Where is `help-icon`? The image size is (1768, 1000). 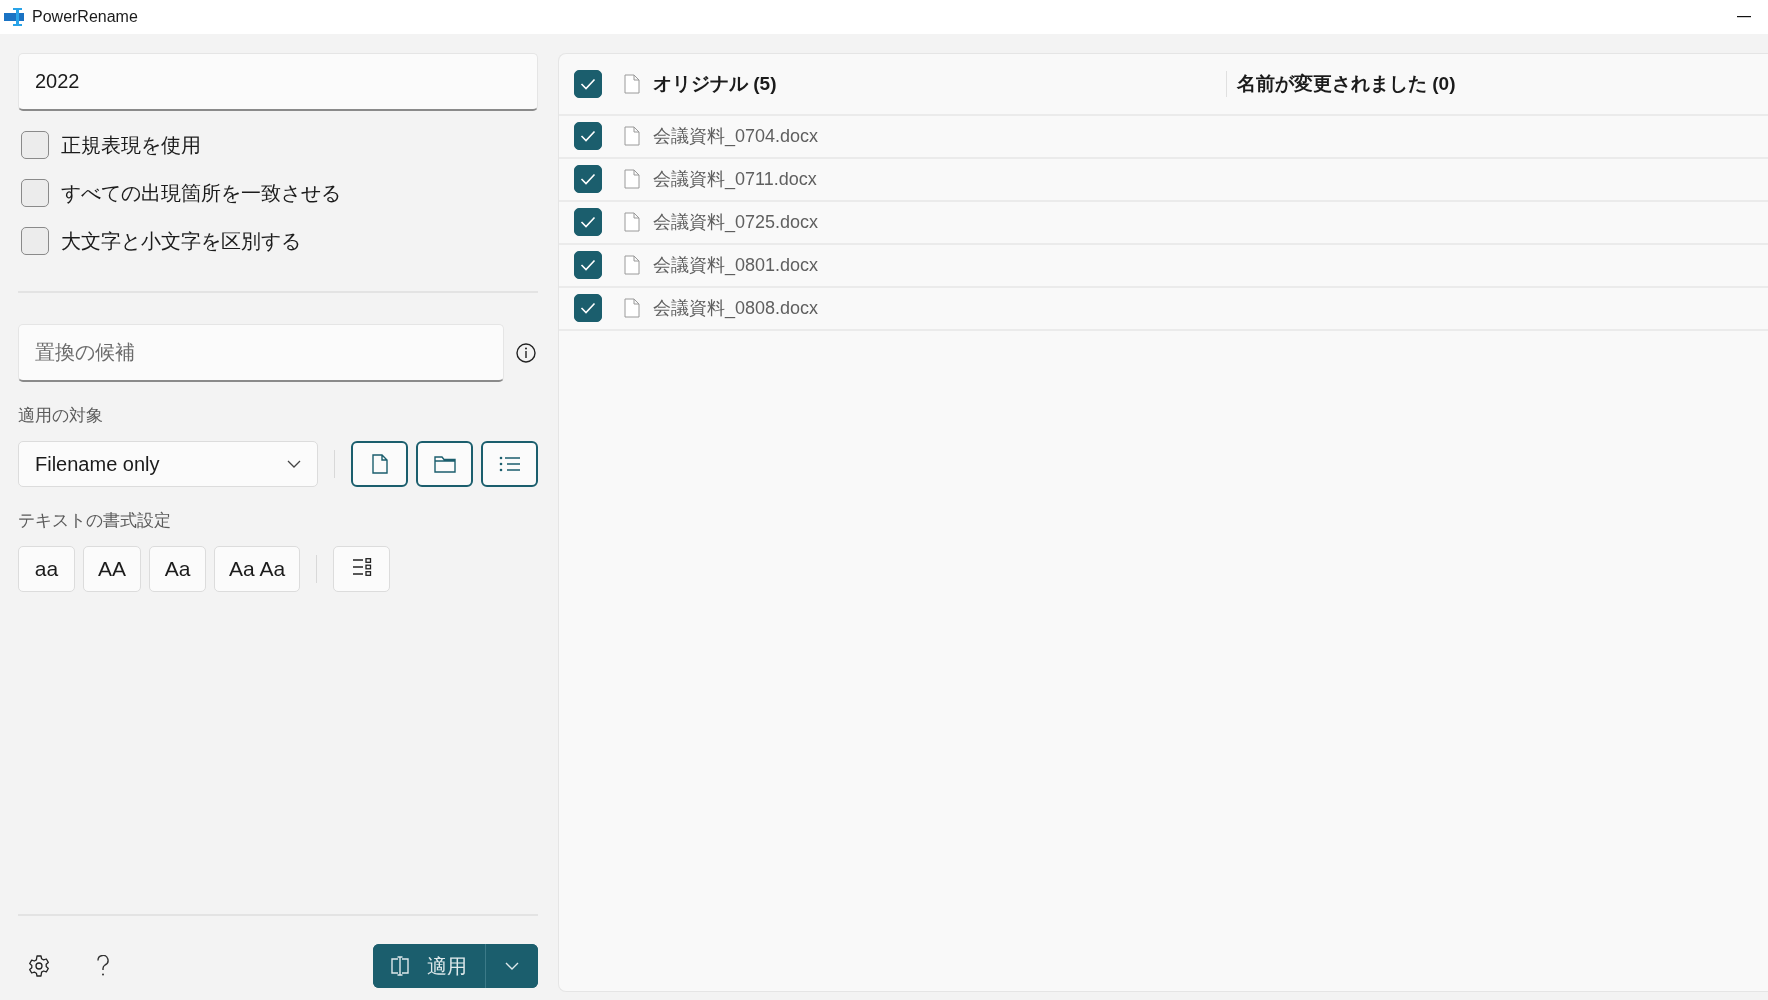
help-icon is located at coordinates (103, 966).